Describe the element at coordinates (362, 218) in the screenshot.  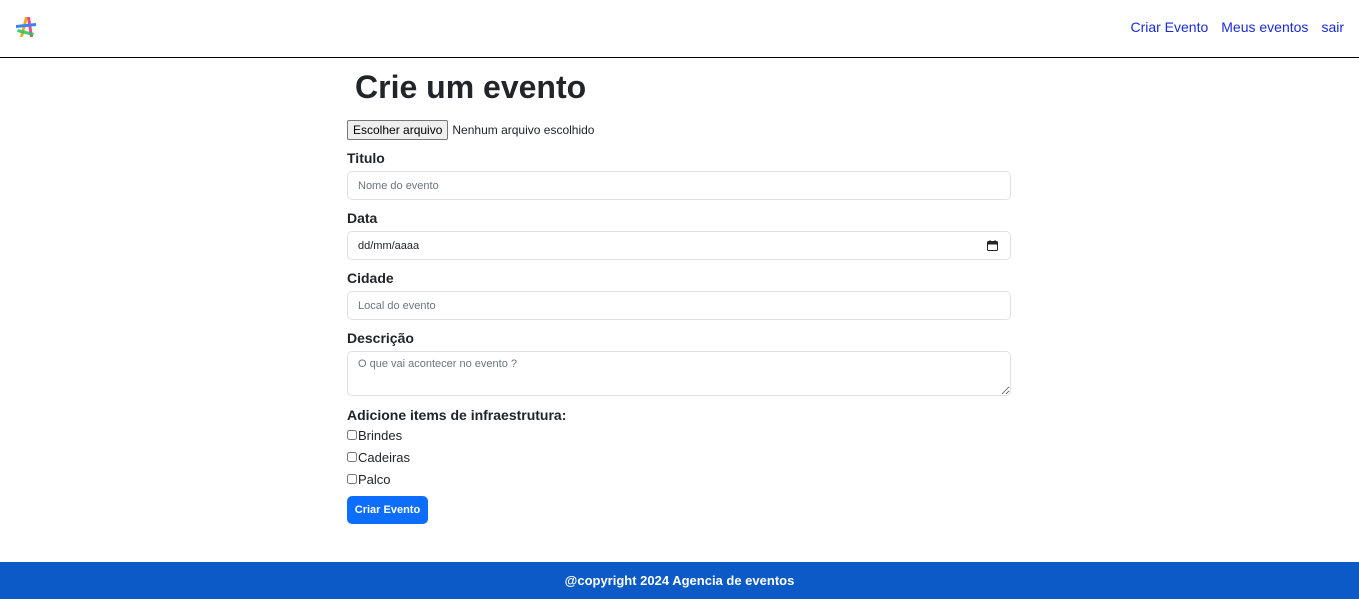
I see `date-label: Data` at that location.